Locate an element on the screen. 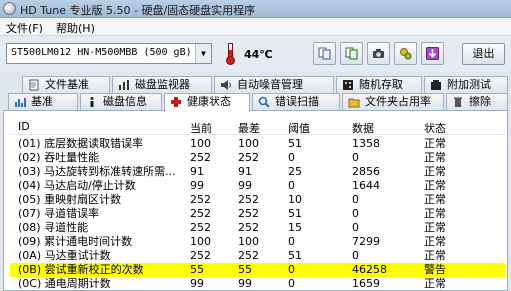  cell-worst: 91 is located at coordinates (245, 171).